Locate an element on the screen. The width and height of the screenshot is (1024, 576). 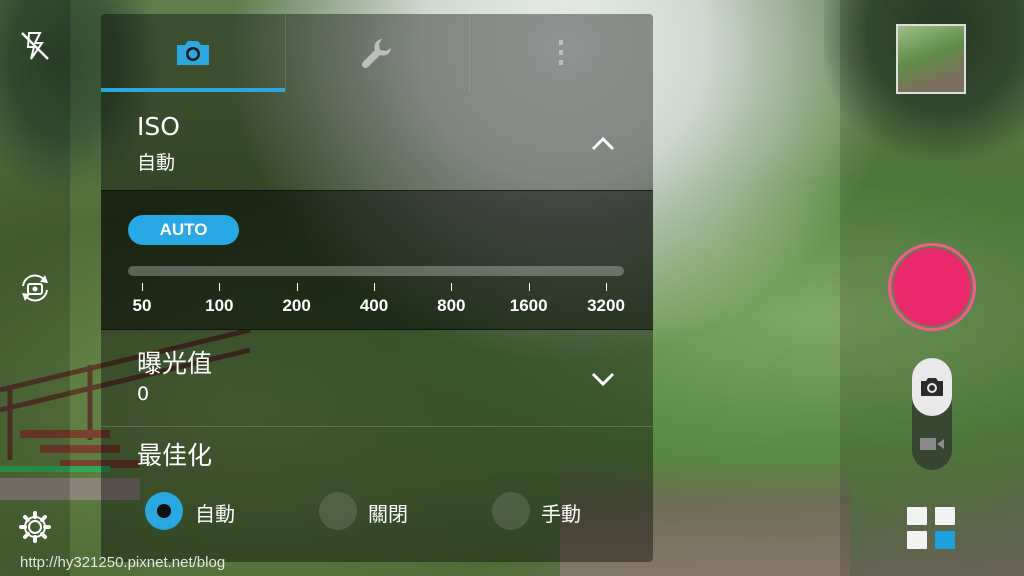
tab-camera-settings is located at coordinates (193, 53).